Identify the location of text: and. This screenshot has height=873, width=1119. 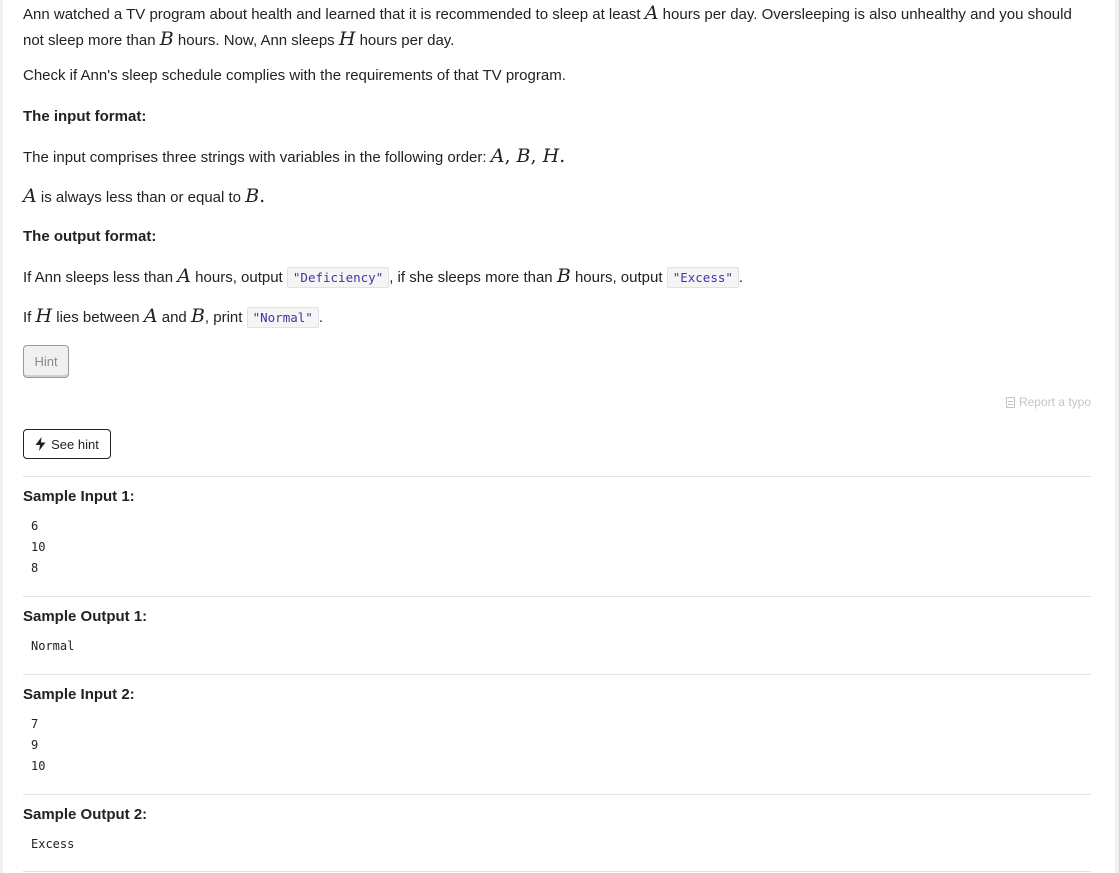
(174, 317).